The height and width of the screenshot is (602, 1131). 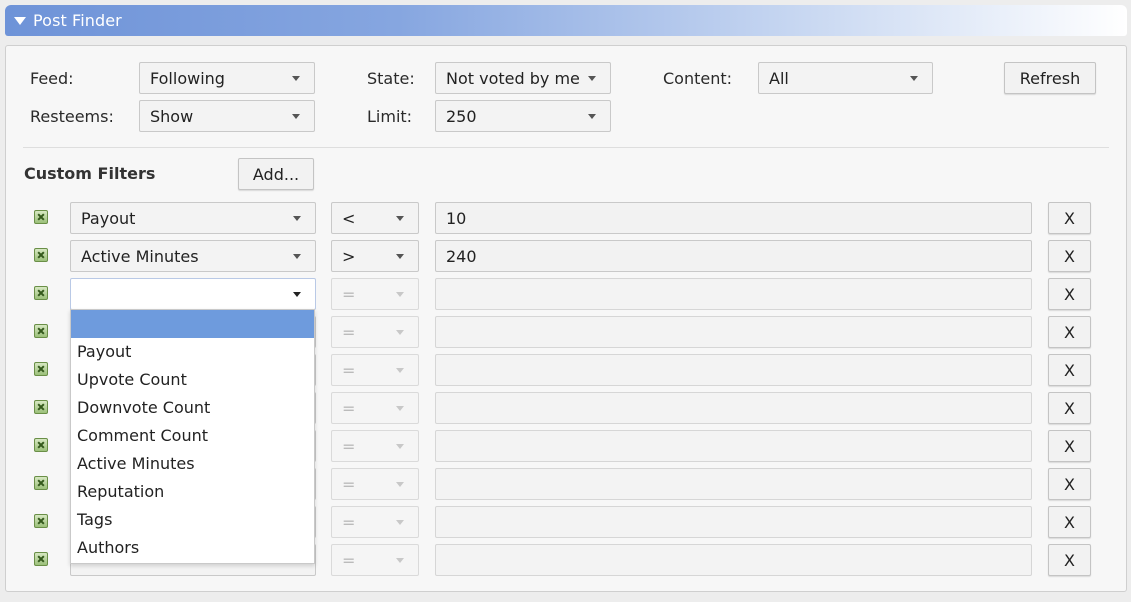 What do you see at coordinates (566, 20) in the screenshot?
I see `title-bar: Post Finder` at bounding box center [566, 20].